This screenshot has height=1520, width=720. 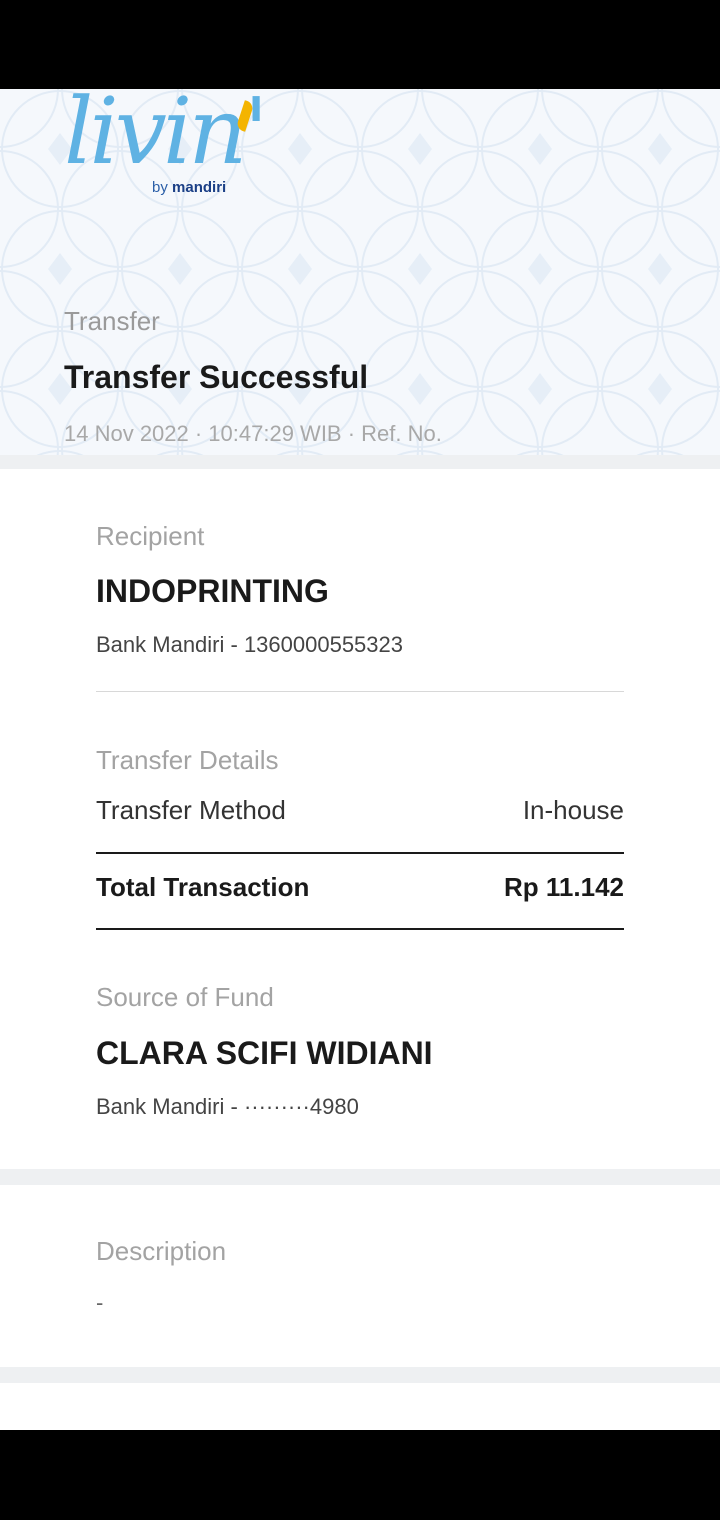 I want to click on date-time-ref: 14 Nov 2022 · 10:47:29 WIB · Ref. No., so click(x=253, y=433).